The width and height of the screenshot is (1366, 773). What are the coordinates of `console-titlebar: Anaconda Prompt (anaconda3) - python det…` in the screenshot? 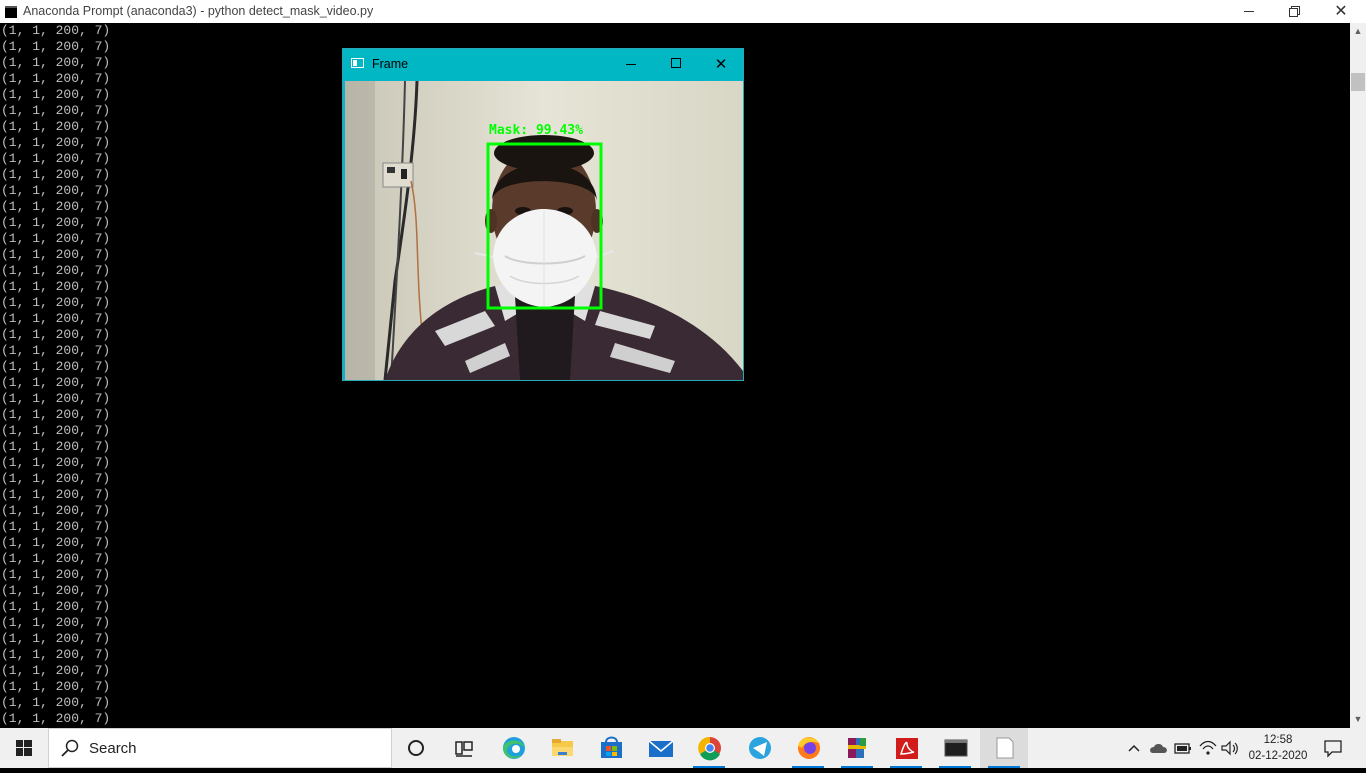 It's located at (683, 11).